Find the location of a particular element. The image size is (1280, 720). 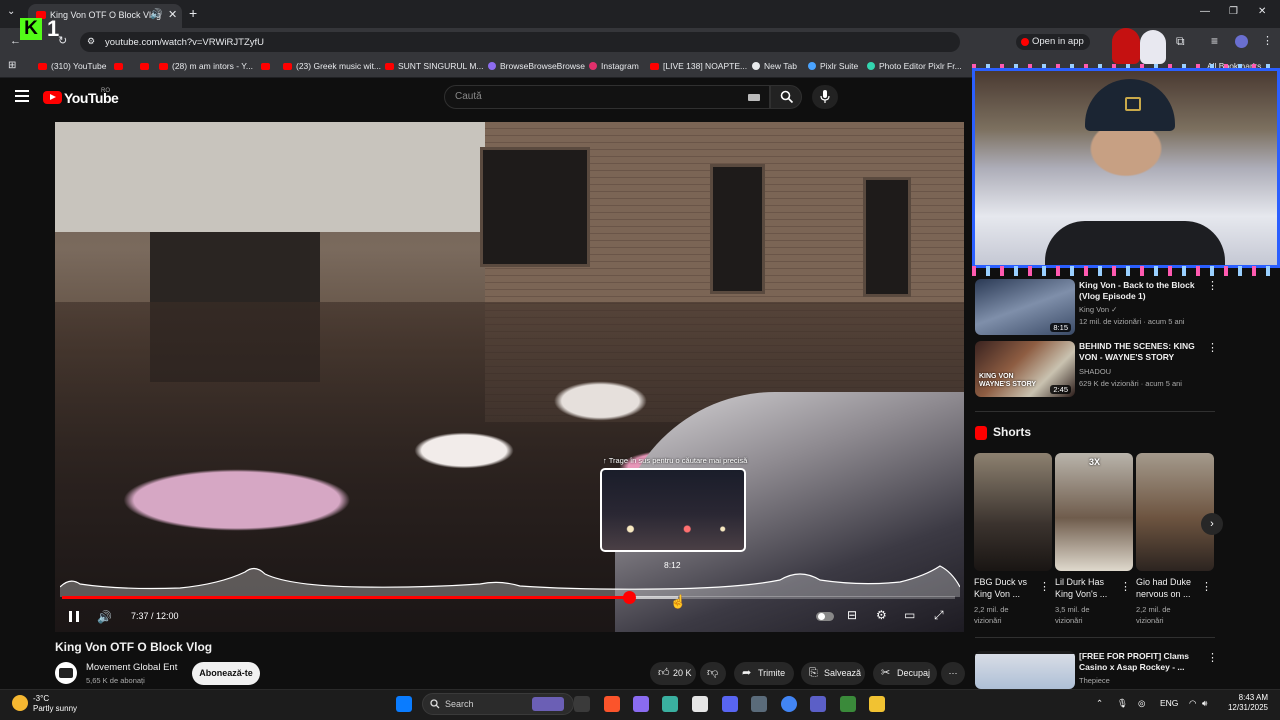

pause-button is located at coordinates (74, 616).